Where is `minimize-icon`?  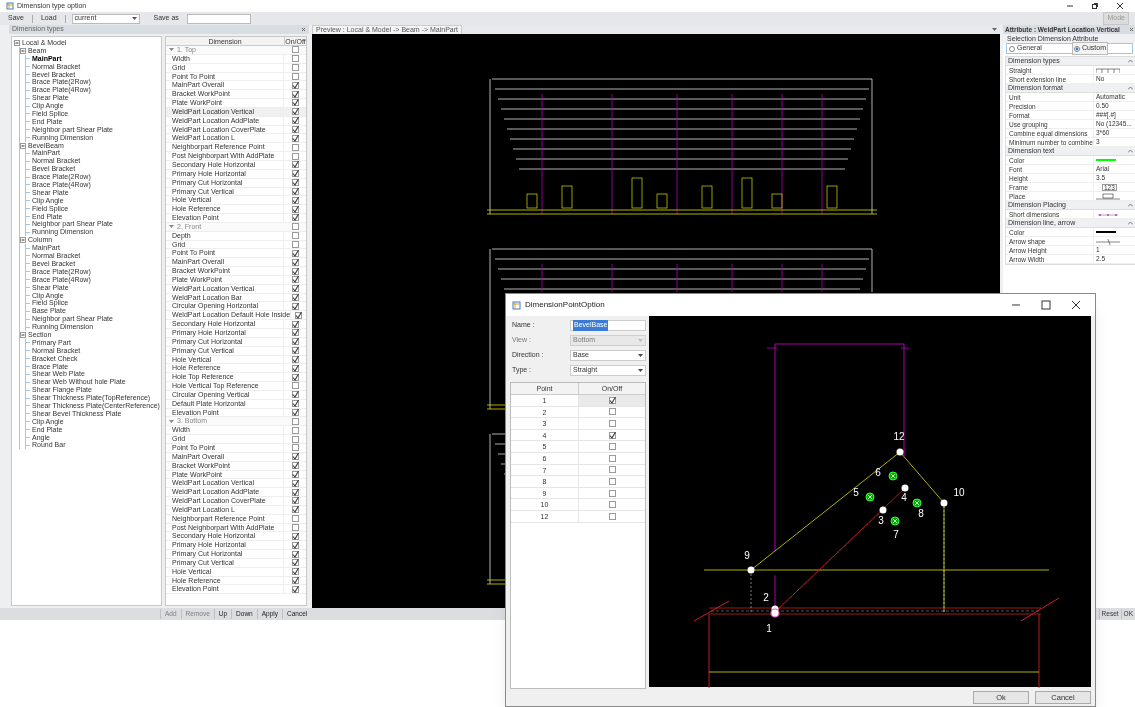
minimize-icon is located at coordinates (1070, 6).